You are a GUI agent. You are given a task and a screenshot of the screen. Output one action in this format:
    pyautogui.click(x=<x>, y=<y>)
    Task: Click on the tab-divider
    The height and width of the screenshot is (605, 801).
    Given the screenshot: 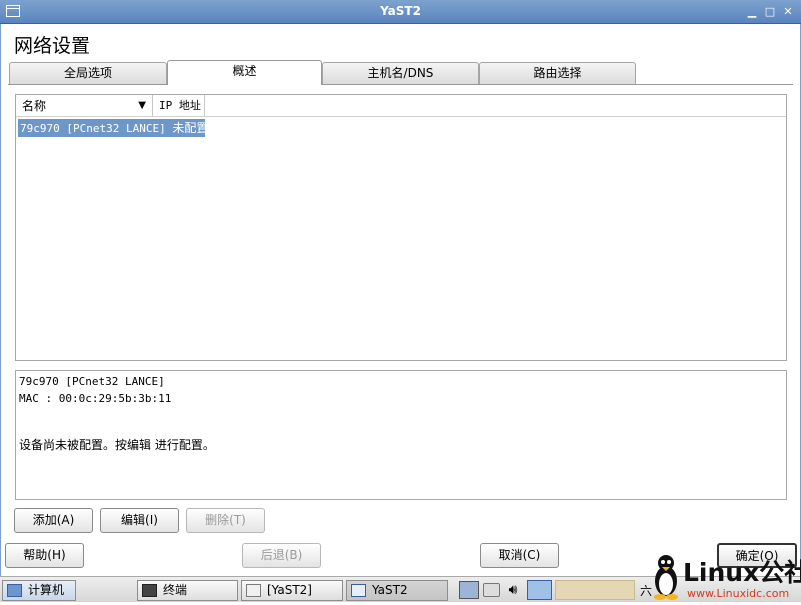 What is the action you would take?
    pyautogui.click(x=400, y=84)
    